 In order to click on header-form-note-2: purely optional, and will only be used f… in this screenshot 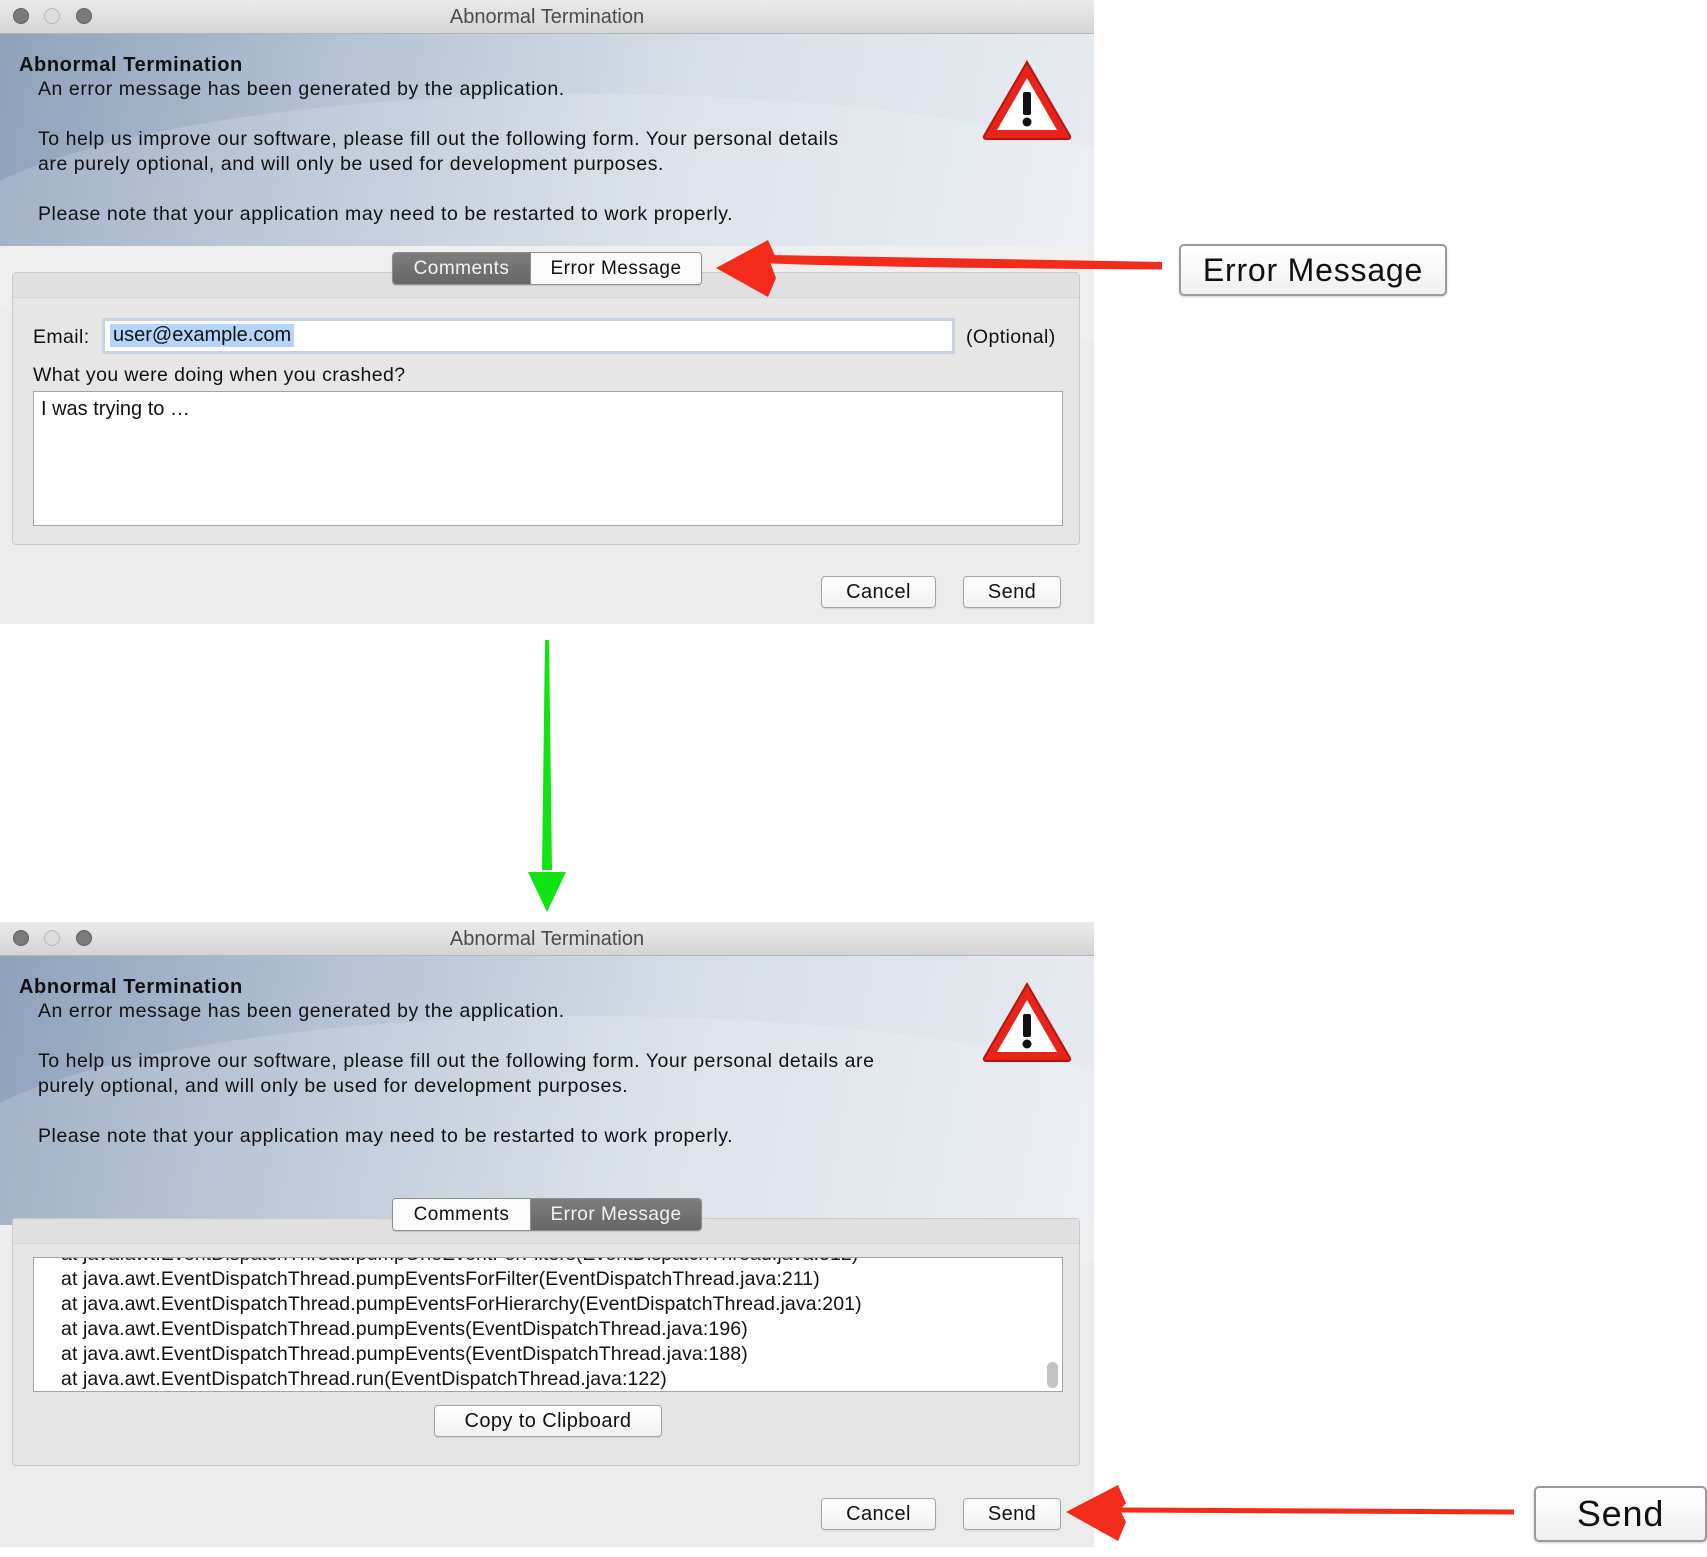, I will do `click(333, 1086)`.